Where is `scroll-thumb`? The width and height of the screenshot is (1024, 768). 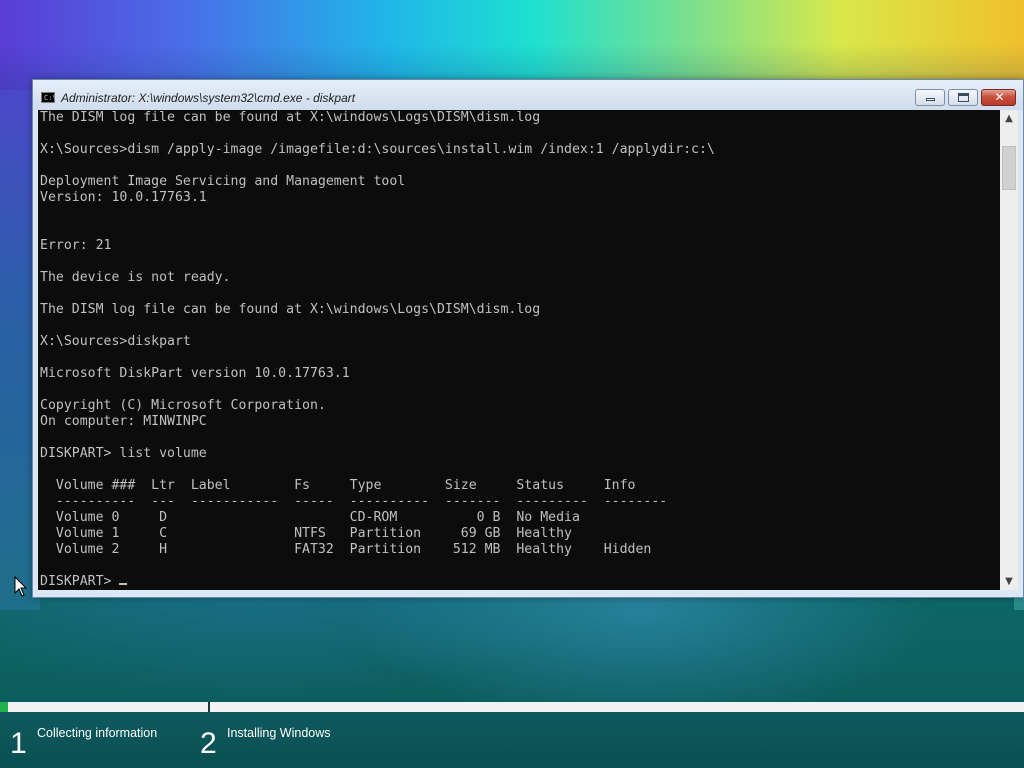 scroll-thumb is located at coordinates (1009, 168).